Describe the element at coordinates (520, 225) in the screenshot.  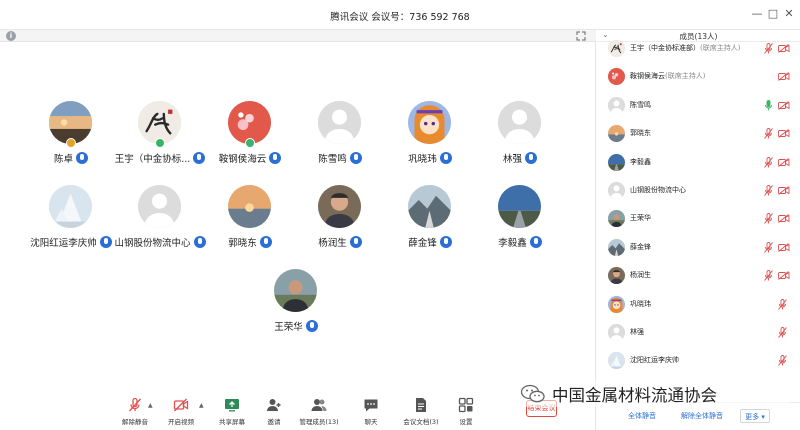
I see `participant-tile: 李毅鑫` at that location.